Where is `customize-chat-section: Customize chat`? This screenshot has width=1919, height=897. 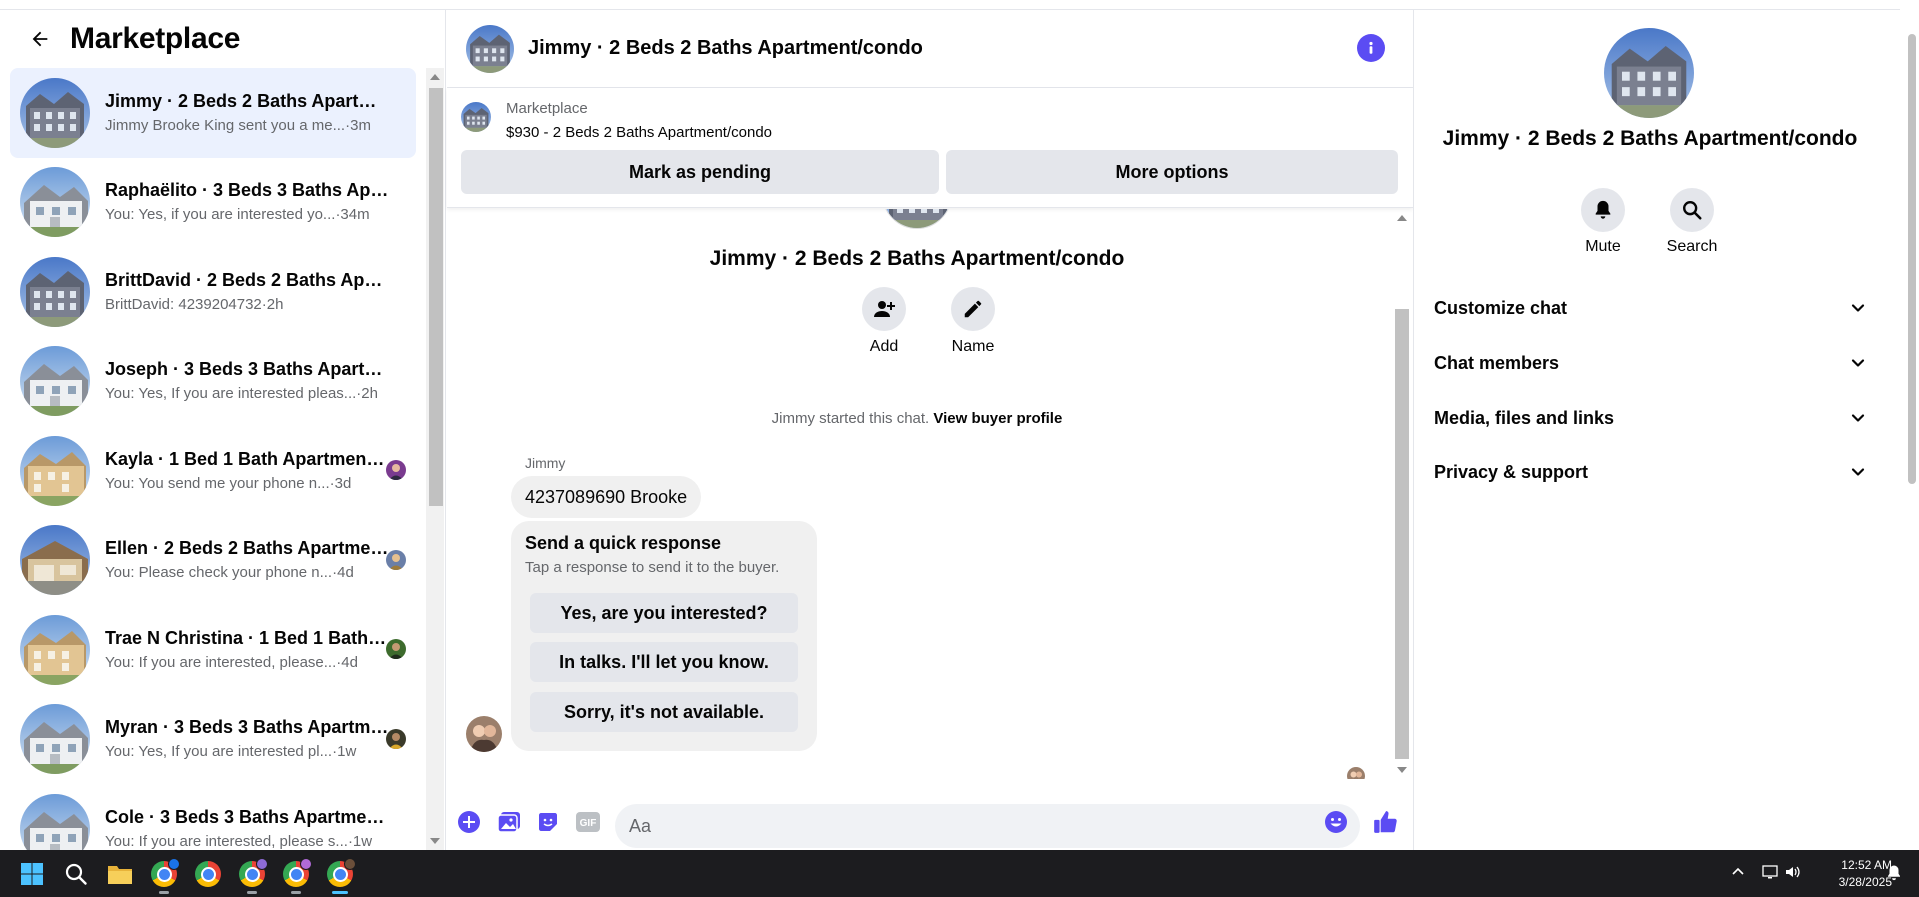
customize-chat-section: Customize chat is located at coordinates (1650, 308).